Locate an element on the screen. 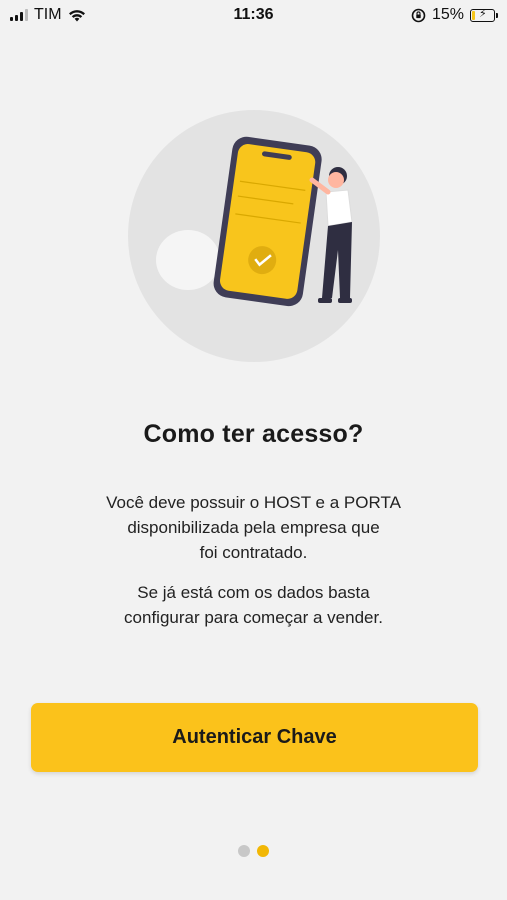 Image resolution: width=507 pixels, height=900 pixels. status-right: 15% ⚡ is located at coordinates (454, 15).